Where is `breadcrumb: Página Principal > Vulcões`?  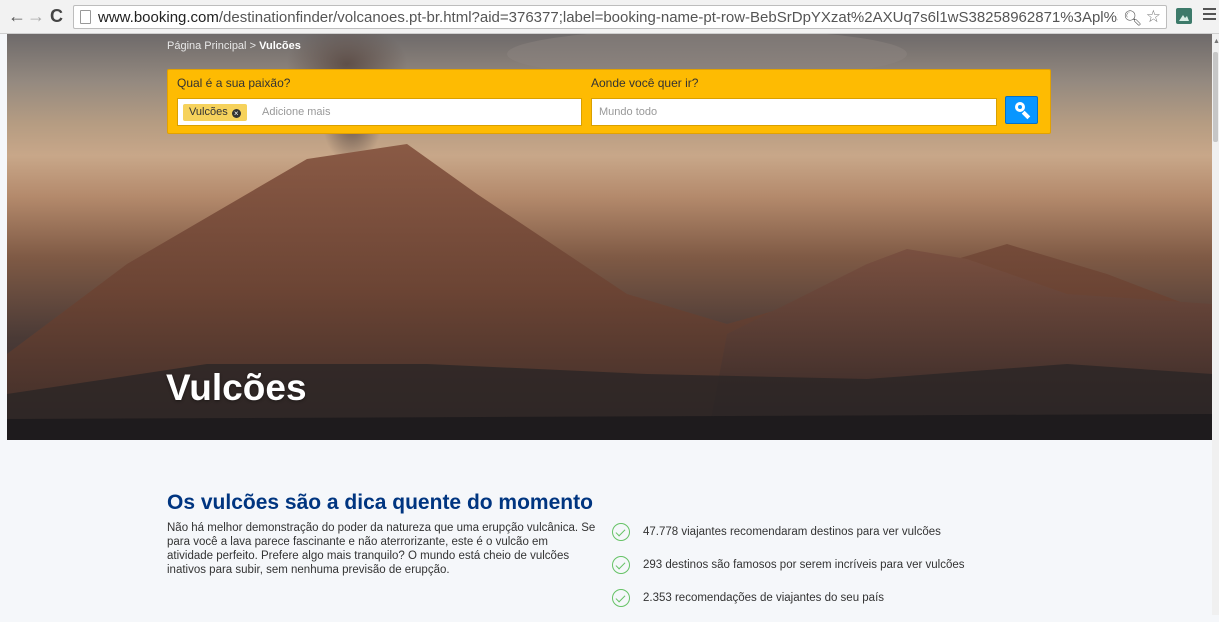
breadcrumb: Página Principal > Vulcões is located at coordinates (234, 46).